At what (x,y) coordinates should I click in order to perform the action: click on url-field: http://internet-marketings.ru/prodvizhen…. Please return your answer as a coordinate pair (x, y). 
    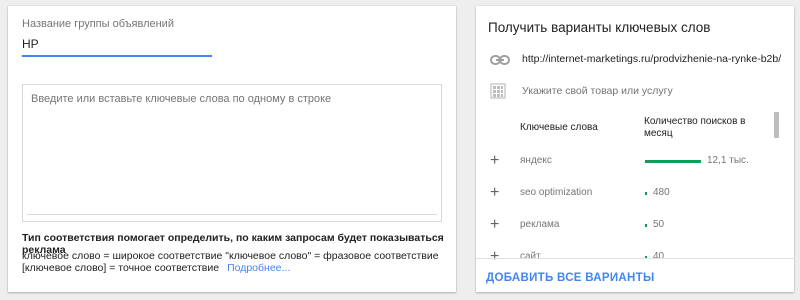
    Looking at the image, I should click on (640, 60).